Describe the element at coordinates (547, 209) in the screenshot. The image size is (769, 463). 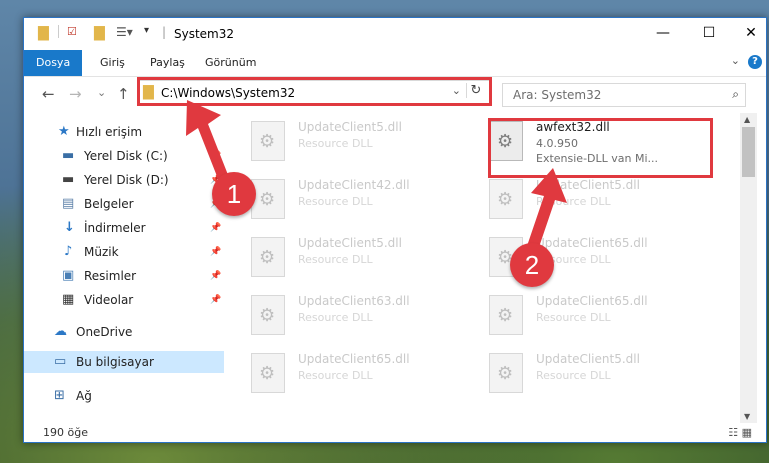
I see `arrow-to-file` at that location.